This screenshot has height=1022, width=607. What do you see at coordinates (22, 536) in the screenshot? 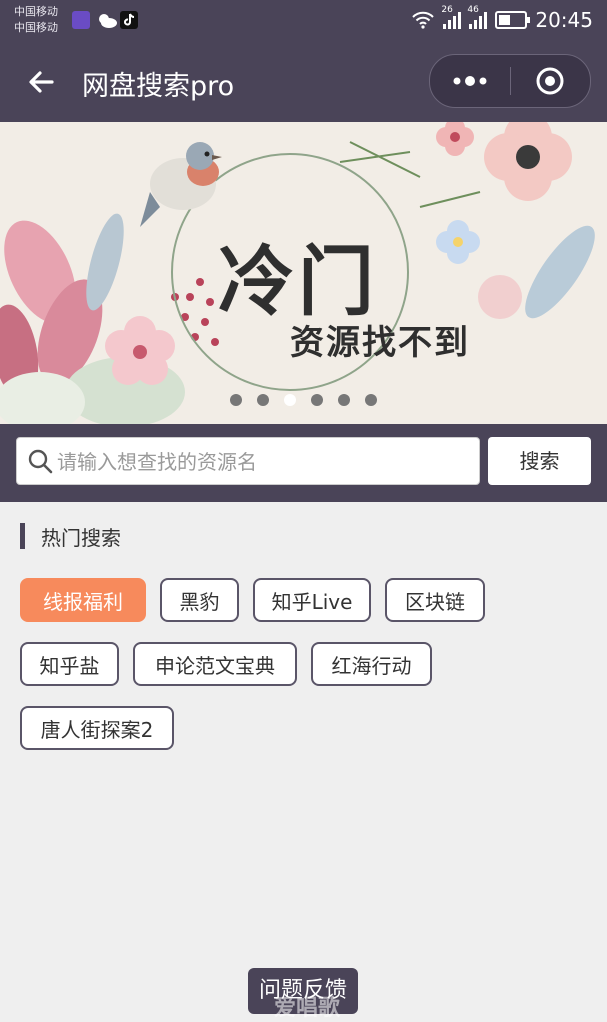
I see `section-marker` at bounding box center [22, 536].